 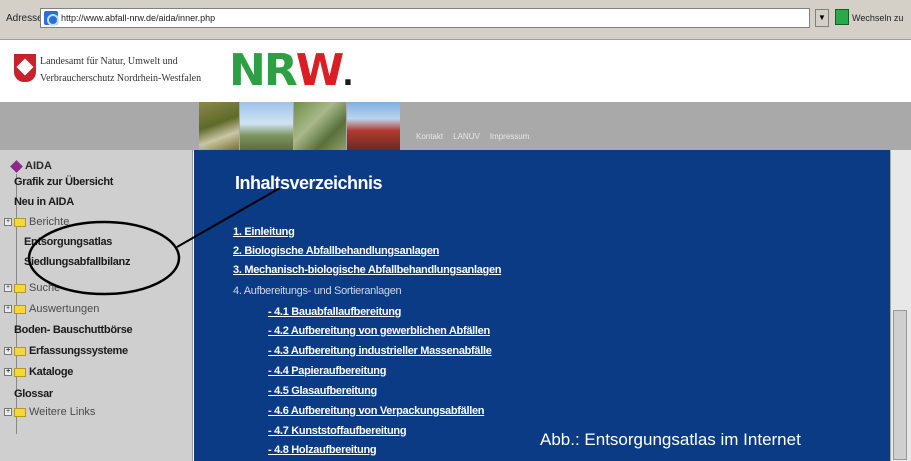 What do you see at coordinates (309, 183) in the screenshot?
I see `page-title: Inhaltsverzeichnis` at bounding box center [309, 183].